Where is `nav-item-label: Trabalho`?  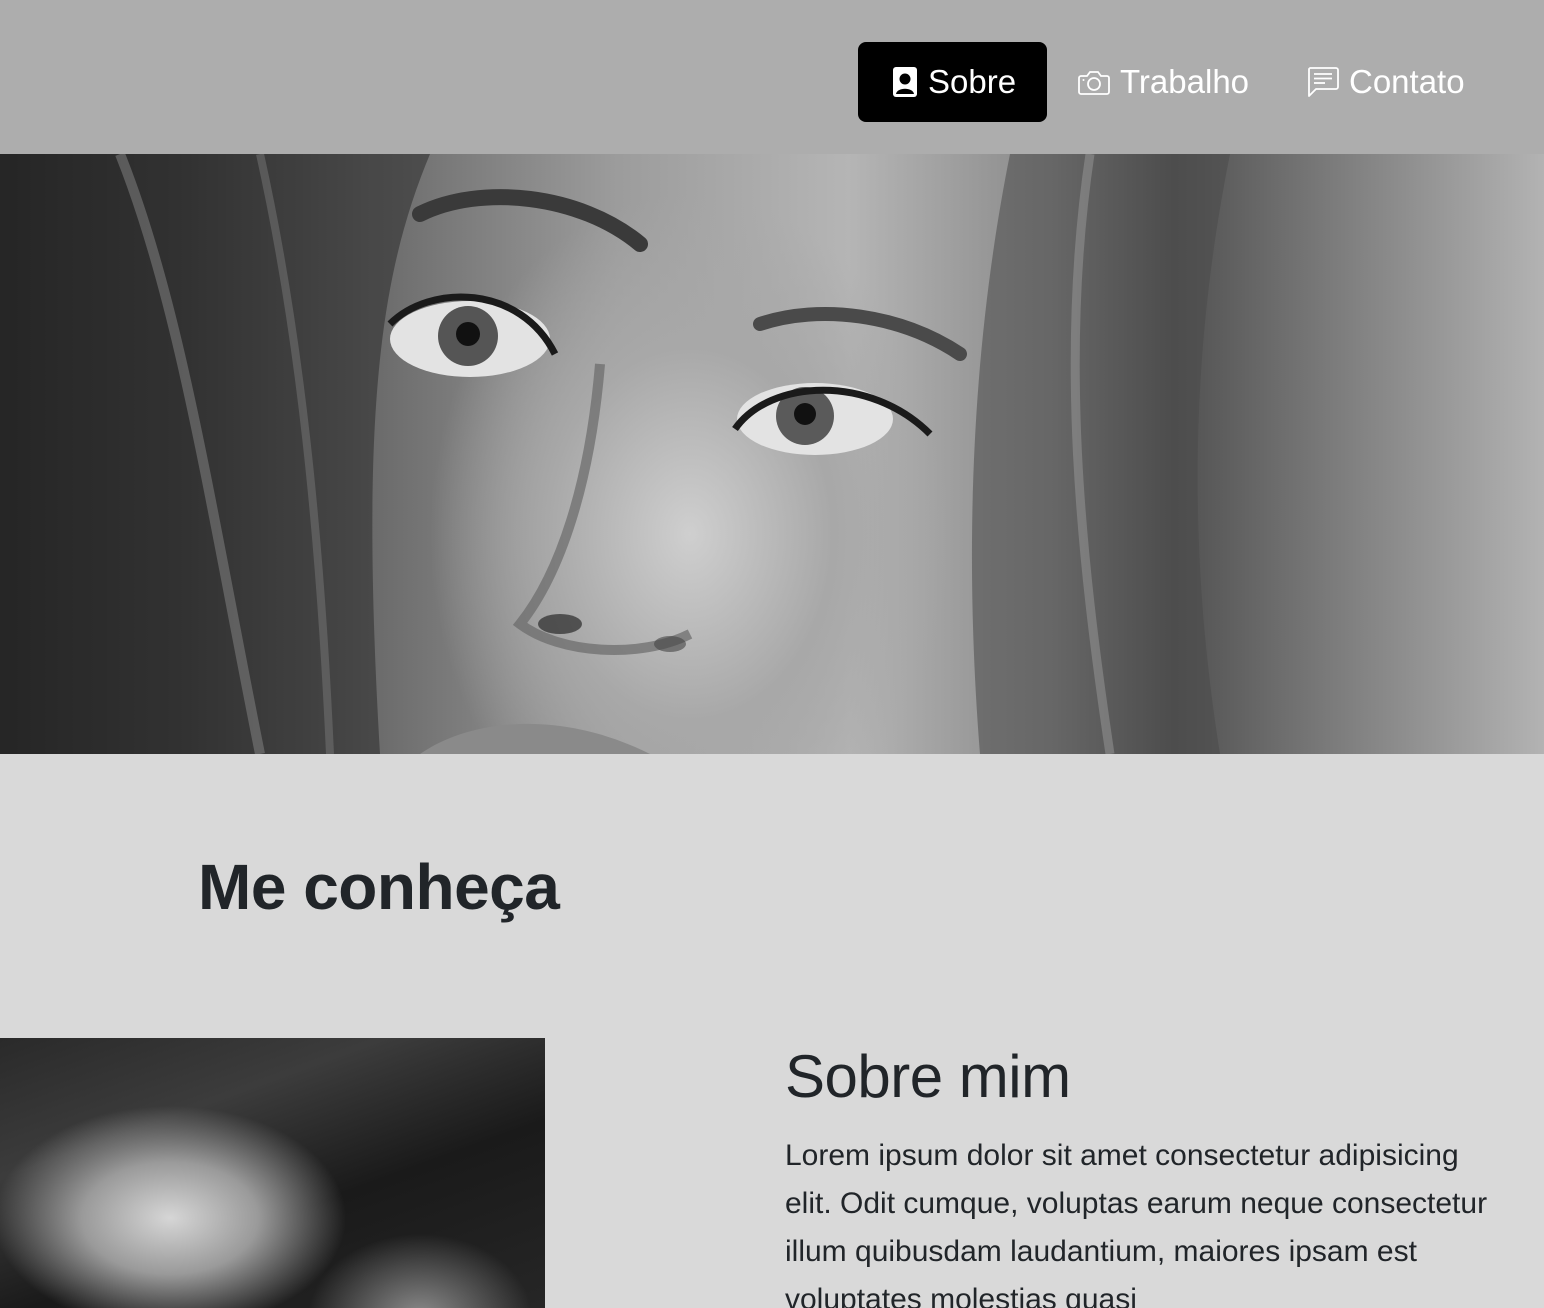 nav-item-label: Trabalho is located at coordinates (1185, 81).